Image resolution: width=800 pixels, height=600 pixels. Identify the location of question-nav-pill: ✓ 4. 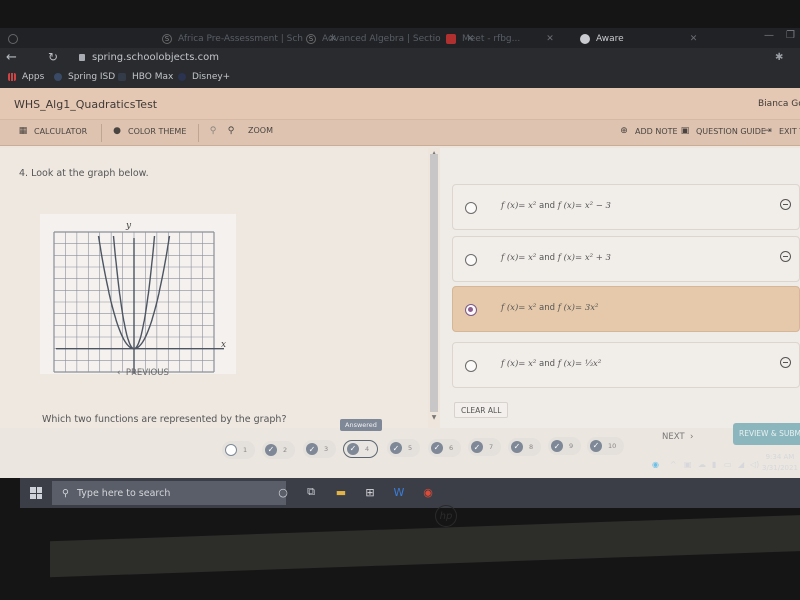
(361, 448).